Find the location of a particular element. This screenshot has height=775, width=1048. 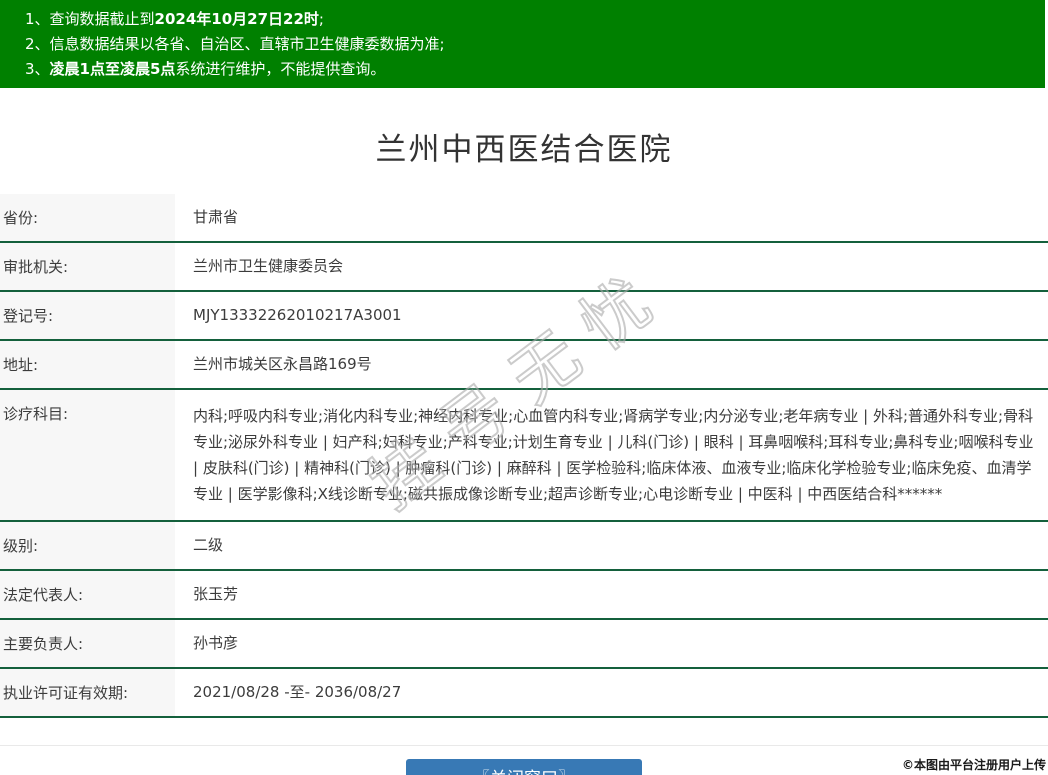

row-address: 地址: 兰州市城关区永昌路169号 is located at coordinates (524, 365).